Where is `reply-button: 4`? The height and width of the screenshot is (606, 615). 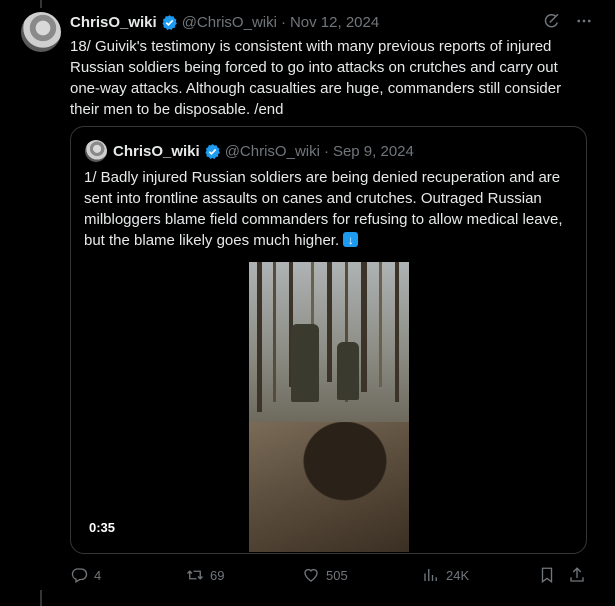
reply-button: 4 is located at coordinates (85, 575).